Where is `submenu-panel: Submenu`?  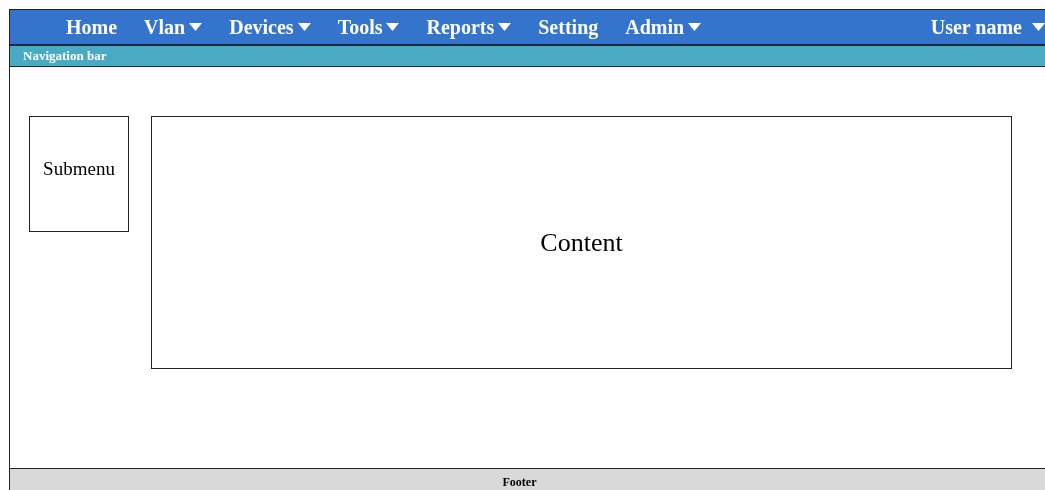 submenu-panel: Submenu is located at coordinates (79, 174).